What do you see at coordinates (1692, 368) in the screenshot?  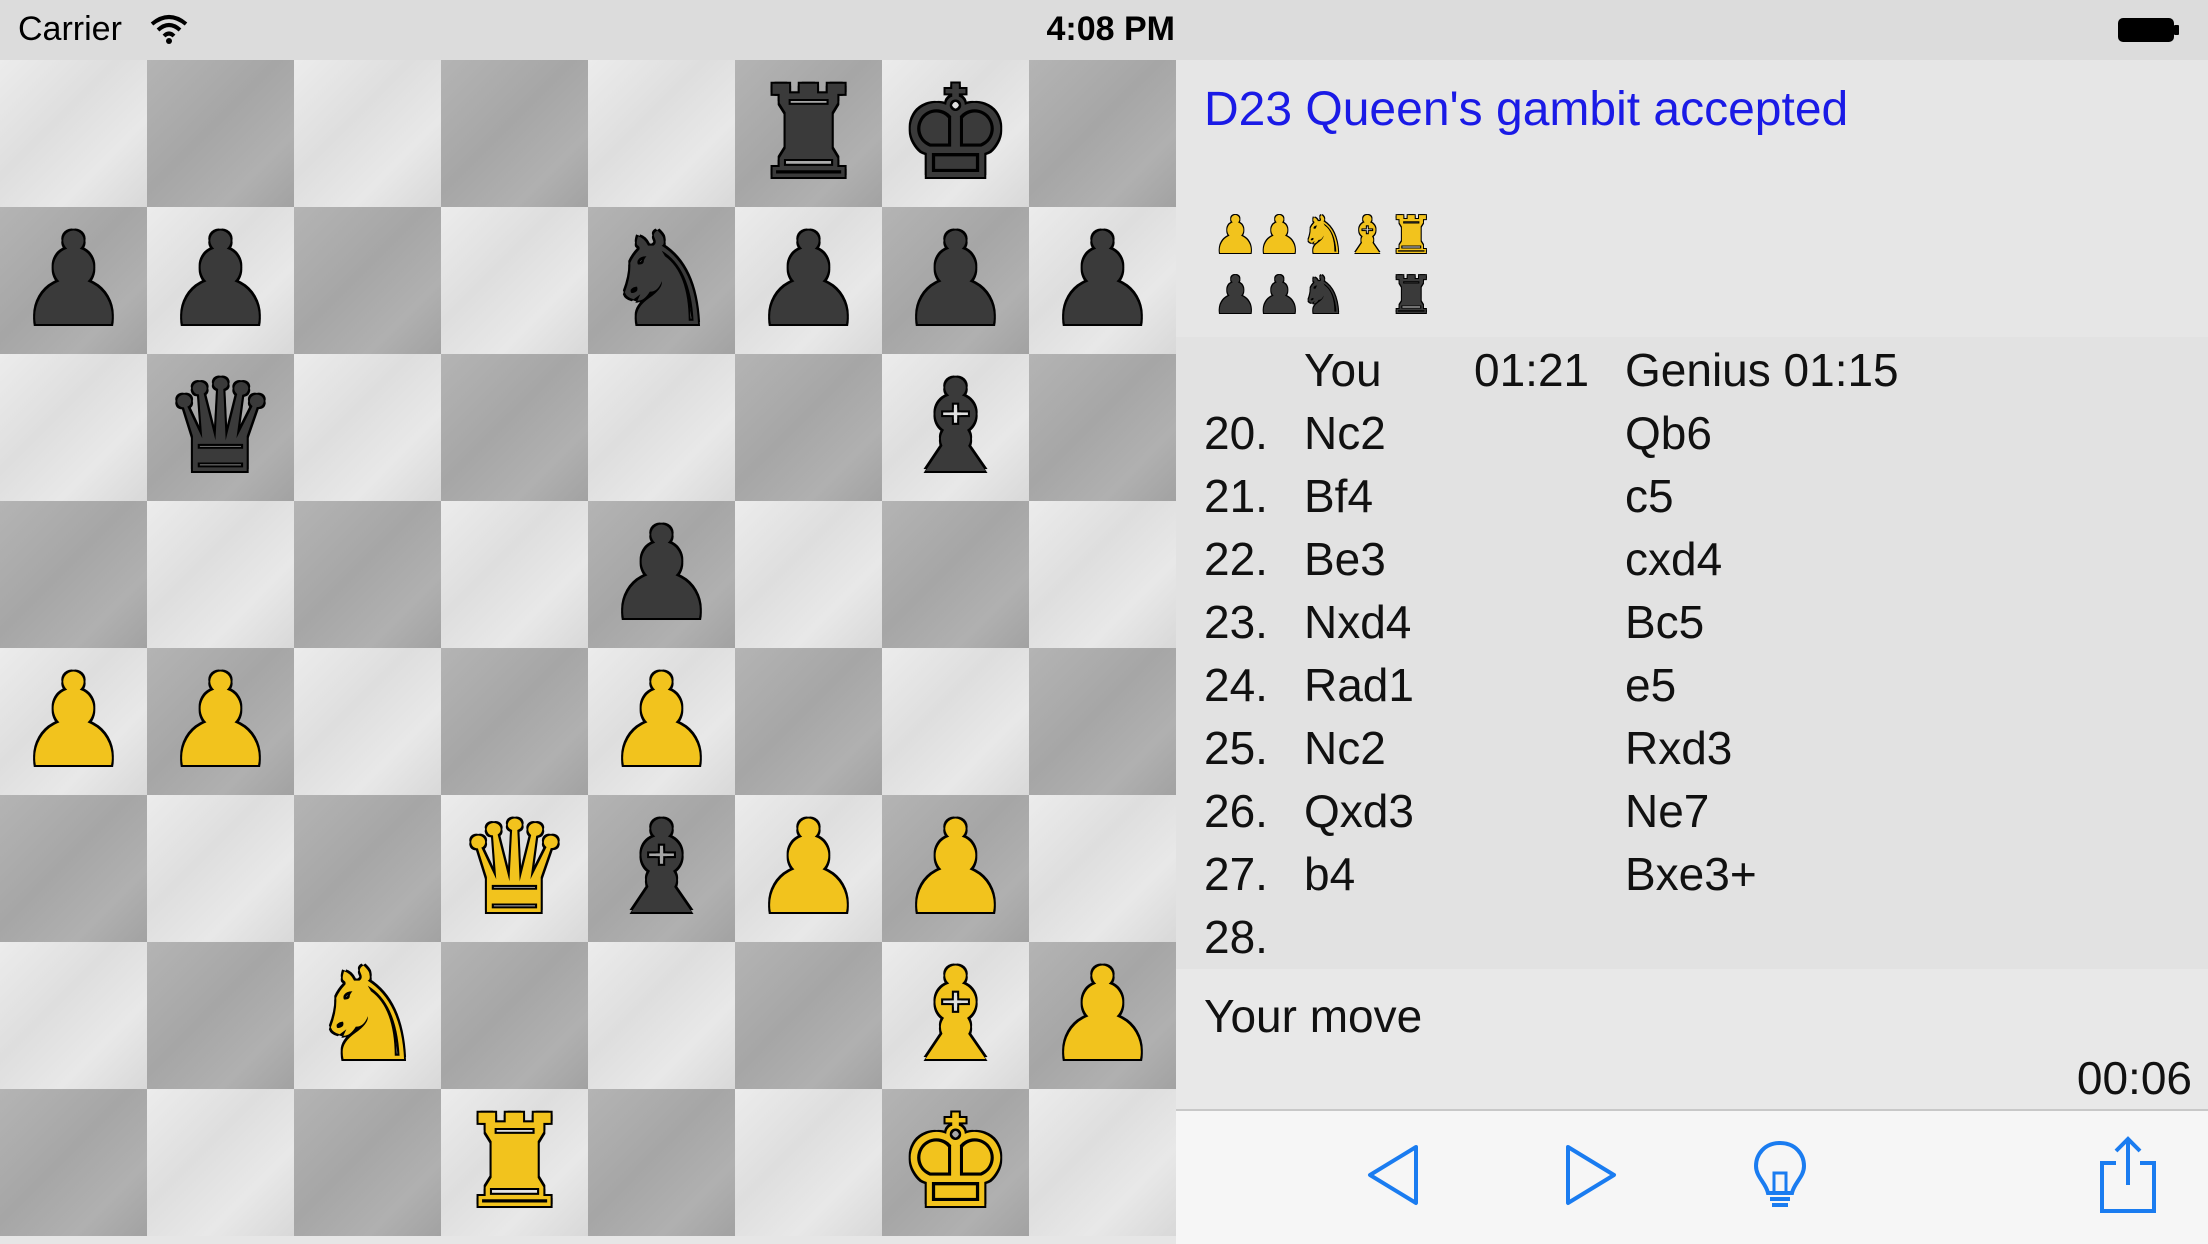 I see `move-list-header: You 01:21 Genius 01:15` at bounding box center [1692, 368].